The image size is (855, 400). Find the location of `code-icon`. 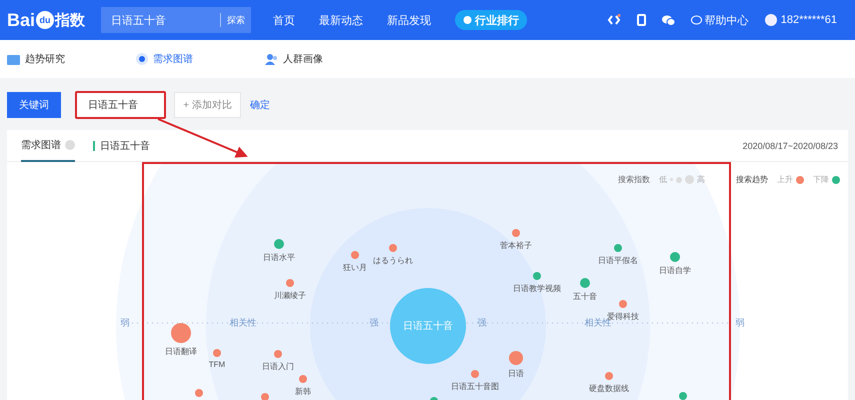

code-icon is located at coordinates (613, 20).